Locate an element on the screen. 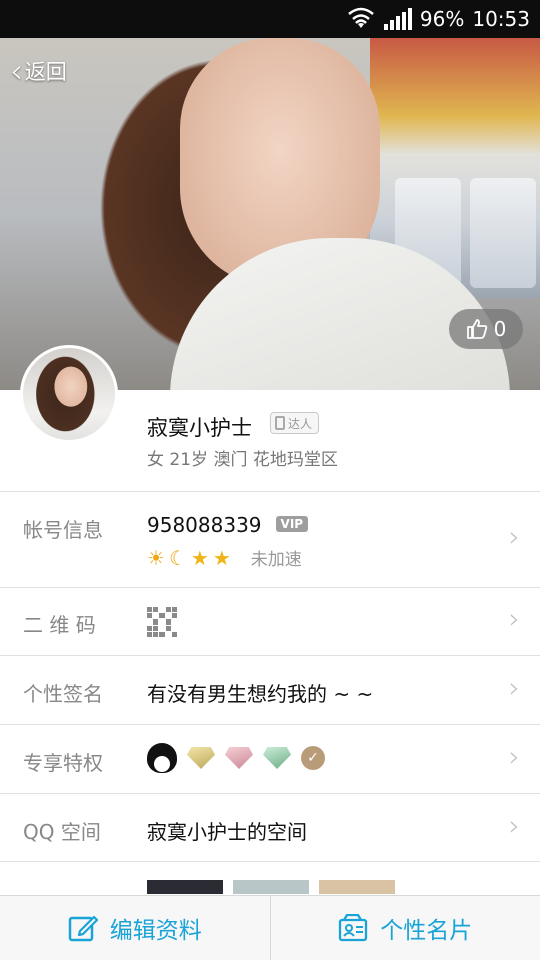 The height and width of the screenshot is (960, 540). edit-profile-button: 编辑资料 is located at coordinates (135, 928).